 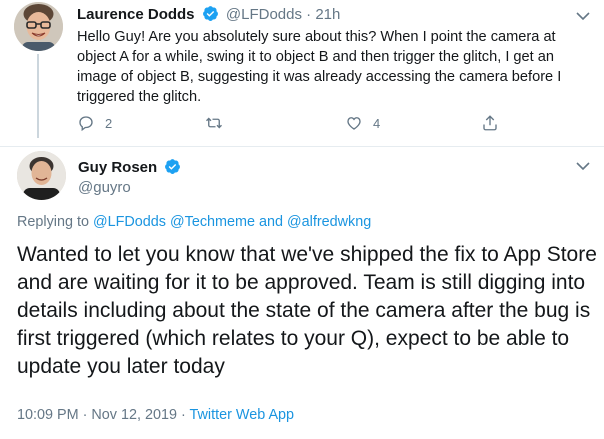 What do you see at coordinates (212, 222) in the screenshot?
I see `mention-link: @Techmeme` at bounding box center [212, 222].